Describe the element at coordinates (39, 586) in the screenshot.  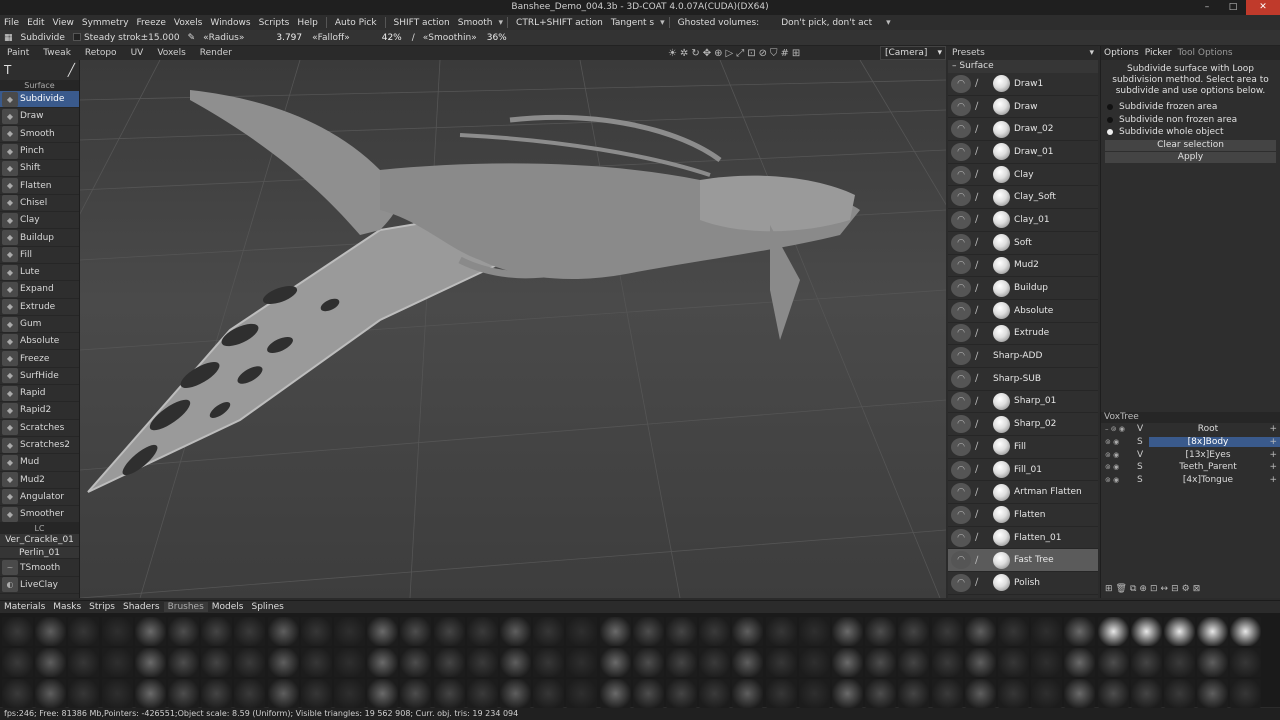
I see `tool-liveclay: ◐ LiveClay` at that location.